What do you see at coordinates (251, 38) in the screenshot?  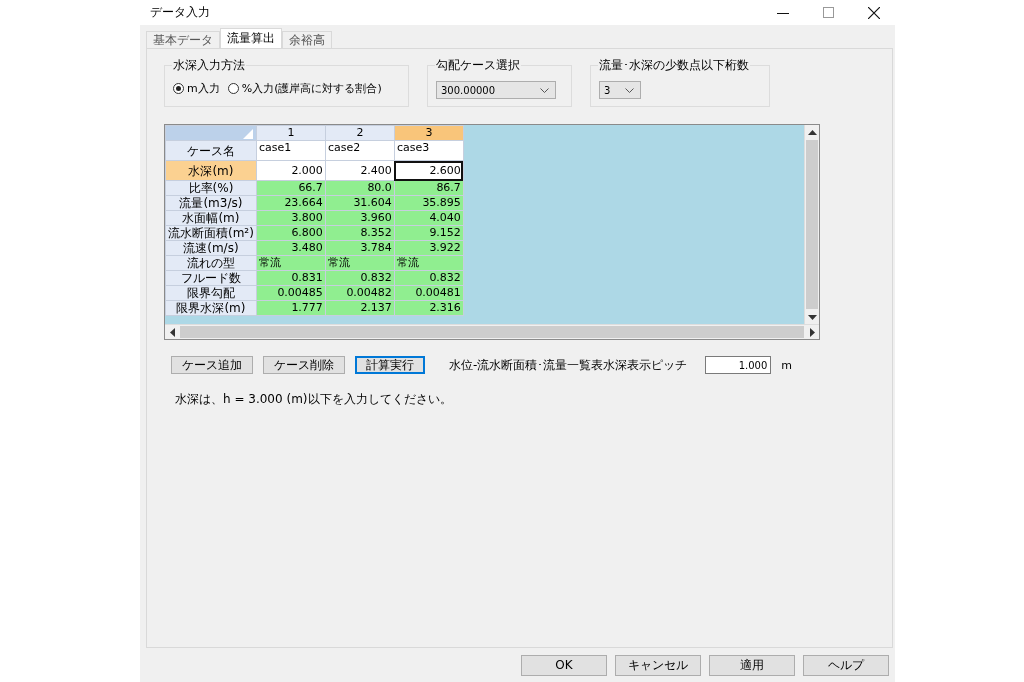 I see `tab: 流量算出` at bounding box center [251, 38].